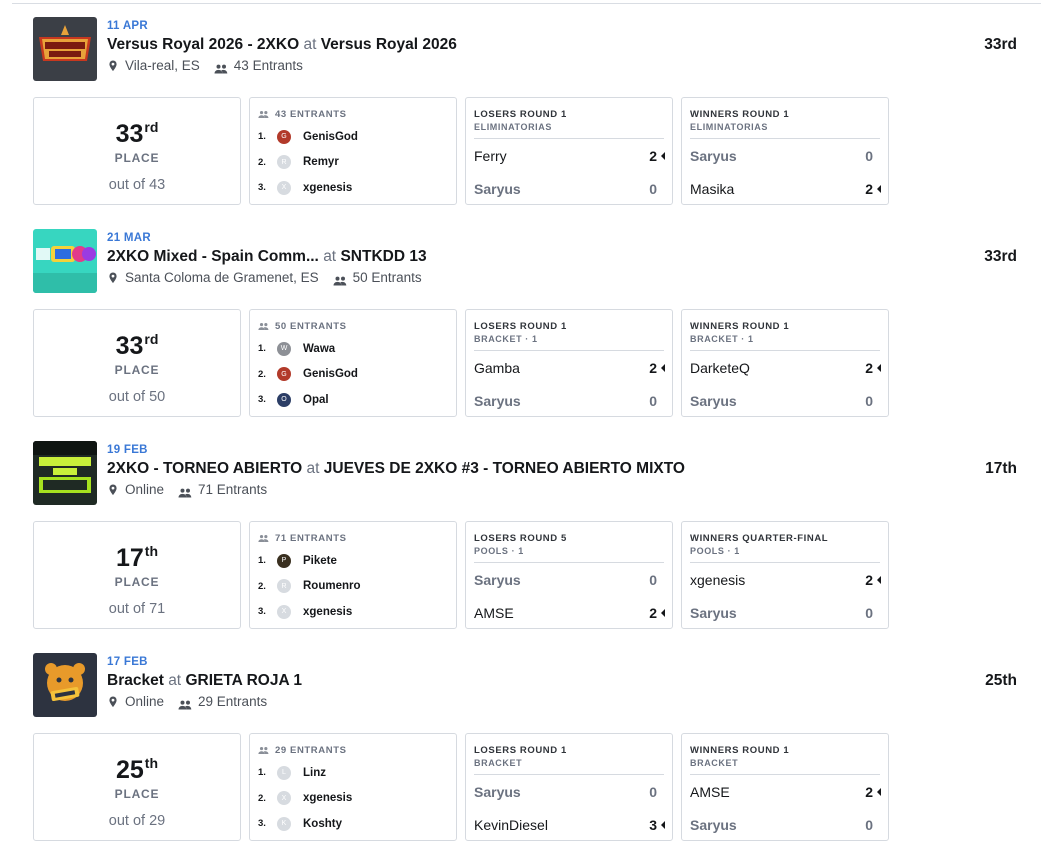 This screenshot has height=849, width=1041. I want to click on player-name: KevinDiesel, so click(511, 825).